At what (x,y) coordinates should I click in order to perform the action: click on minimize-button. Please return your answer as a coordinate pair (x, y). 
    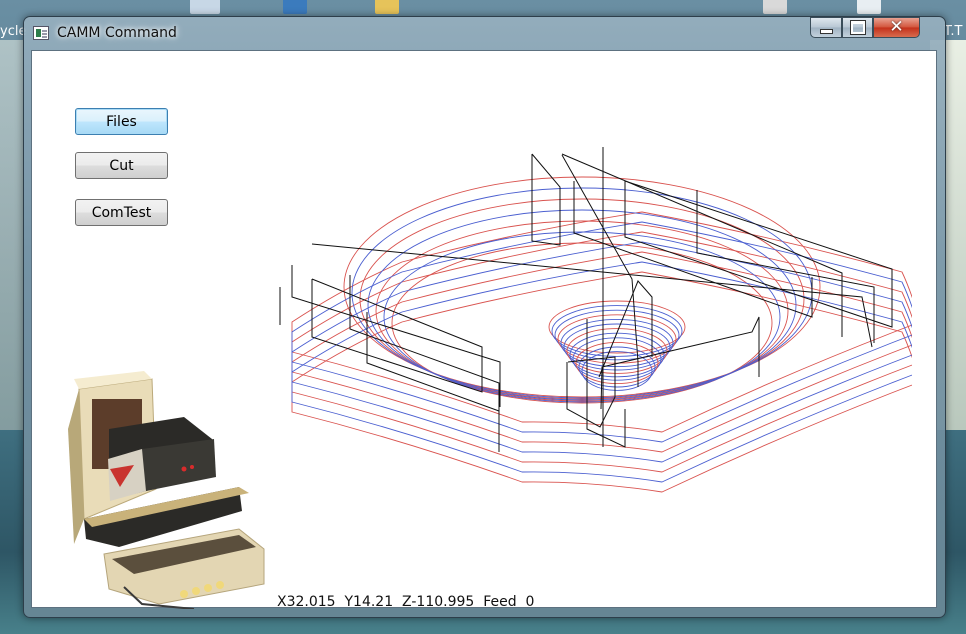
    Looking at the image, I should click on (826, 27).